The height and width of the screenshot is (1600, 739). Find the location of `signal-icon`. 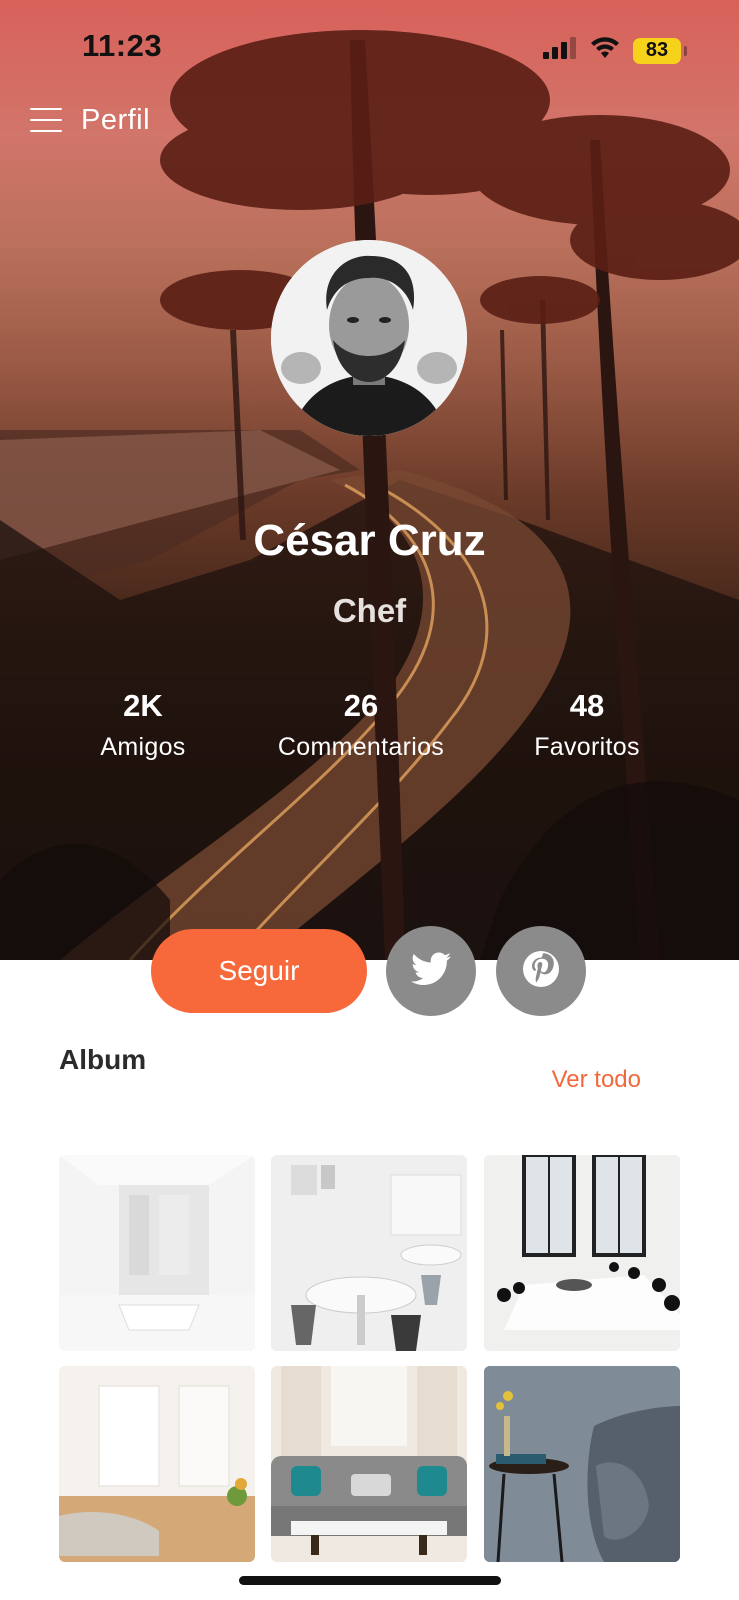

signal-icon is located at coordinates (560, 50).